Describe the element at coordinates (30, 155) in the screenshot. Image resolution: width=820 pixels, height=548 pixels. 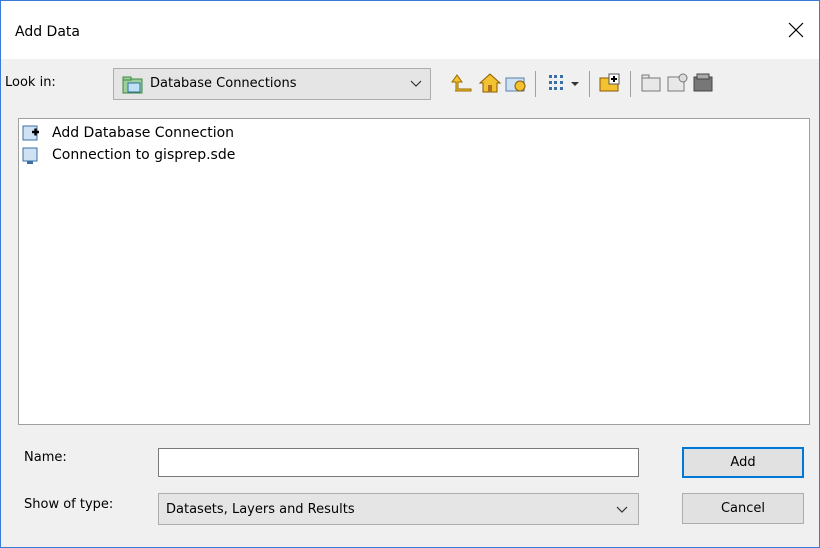
I see `database-connection-icon` at that location.